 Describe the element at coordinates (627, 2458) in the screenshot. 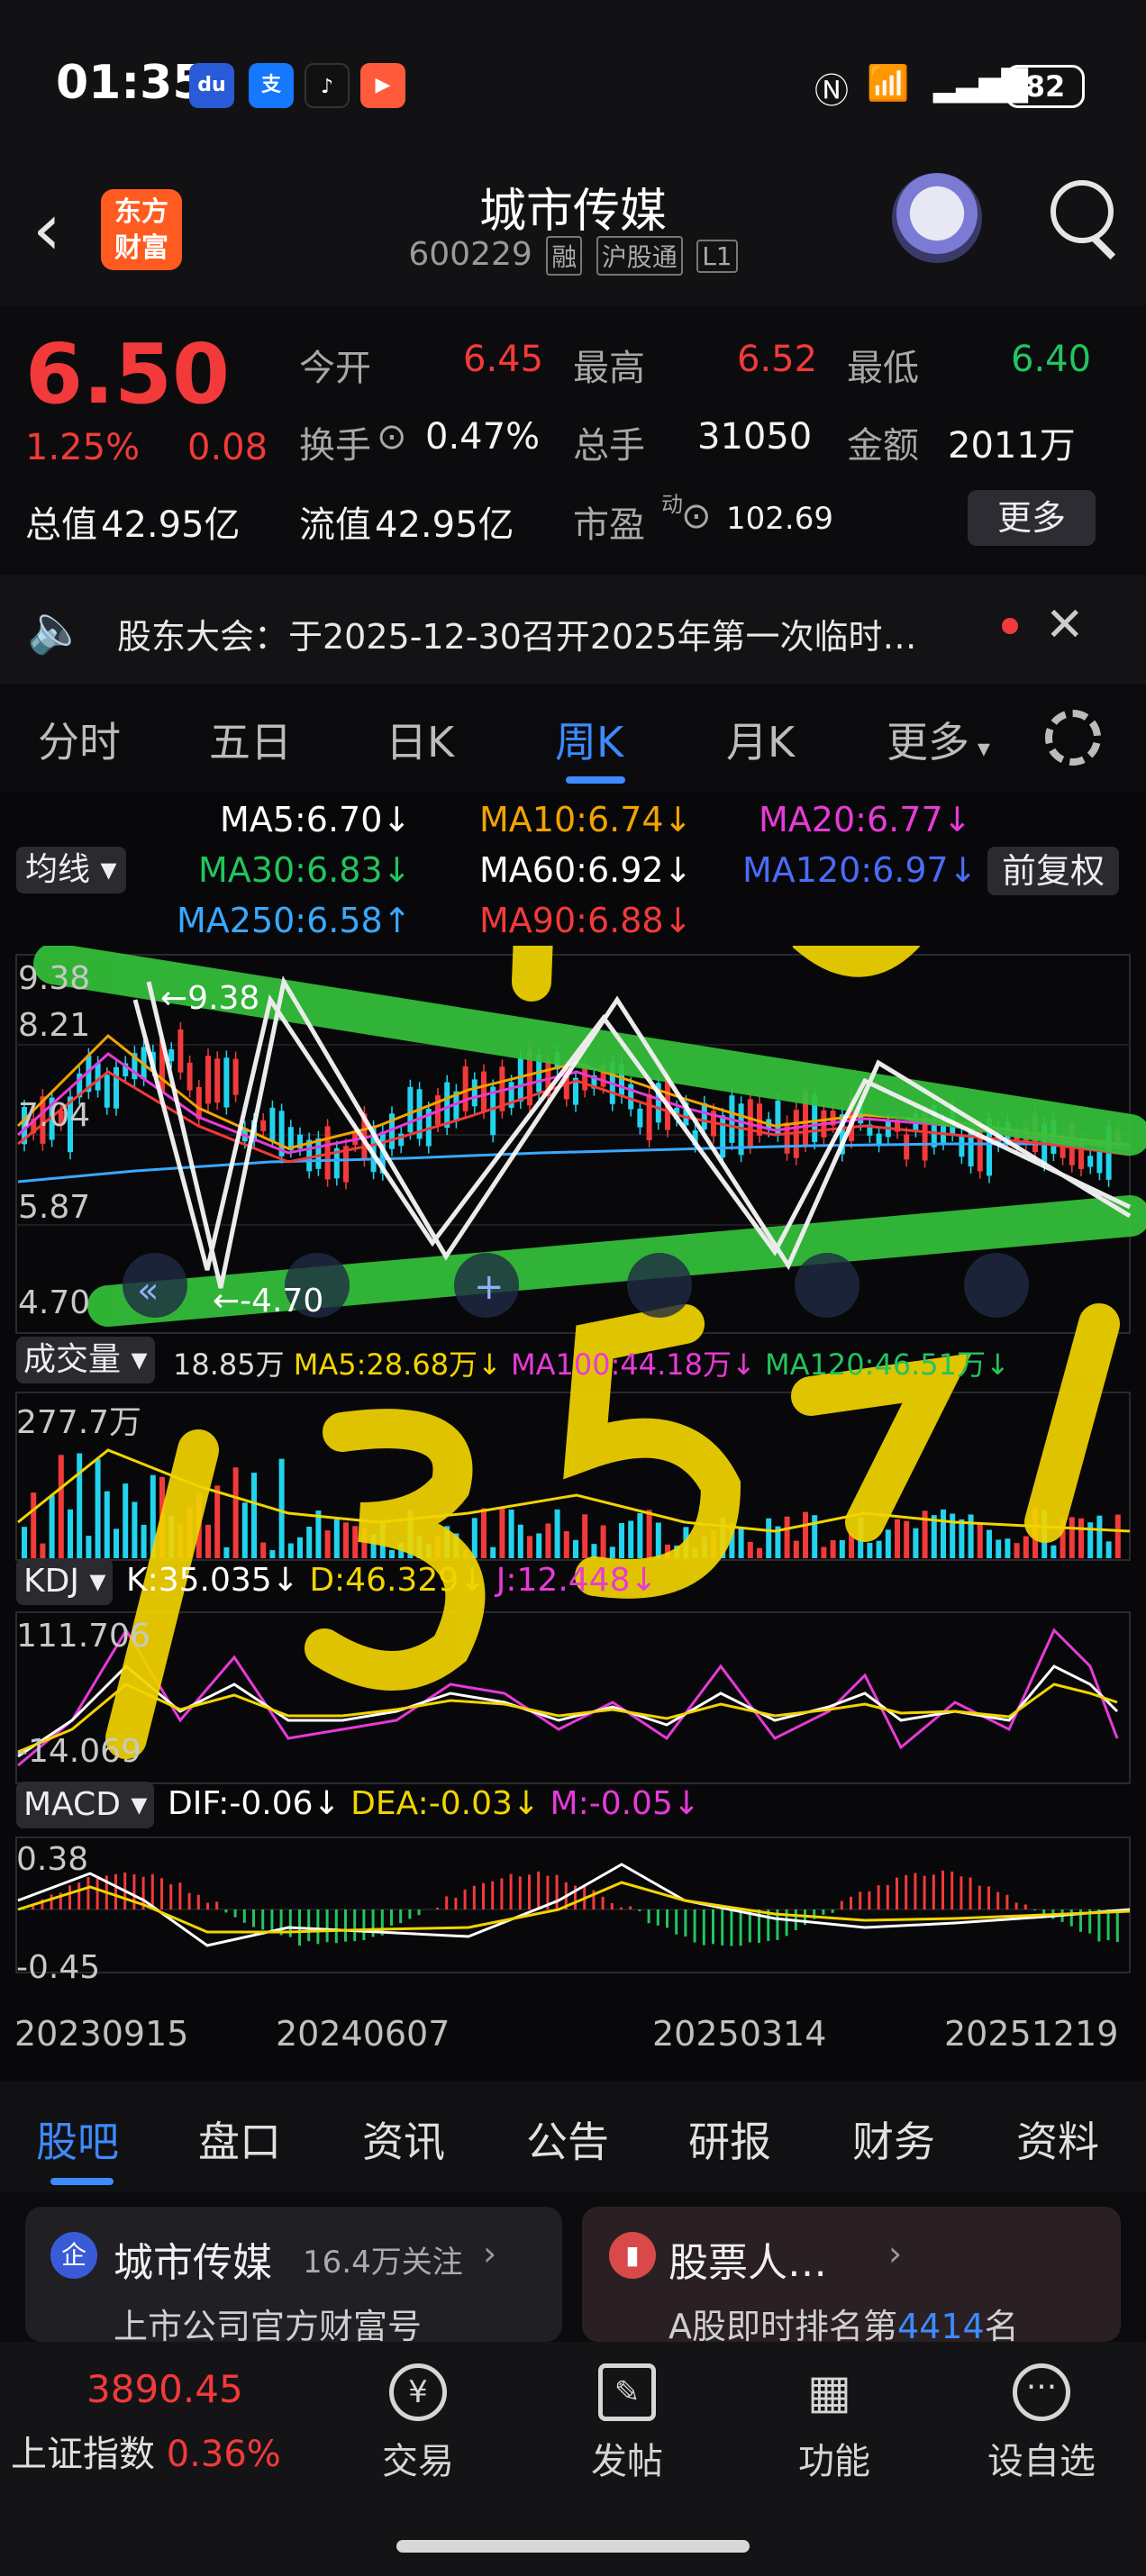

I see `nav-post: 发帖` at that location.